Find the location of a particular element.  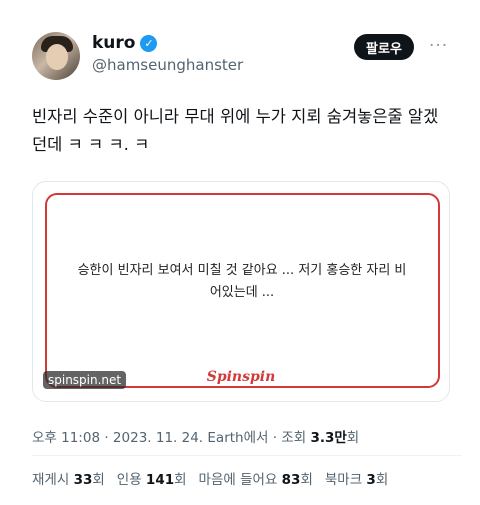

more-options-icon: ··· is located at coordinates (438, 46).